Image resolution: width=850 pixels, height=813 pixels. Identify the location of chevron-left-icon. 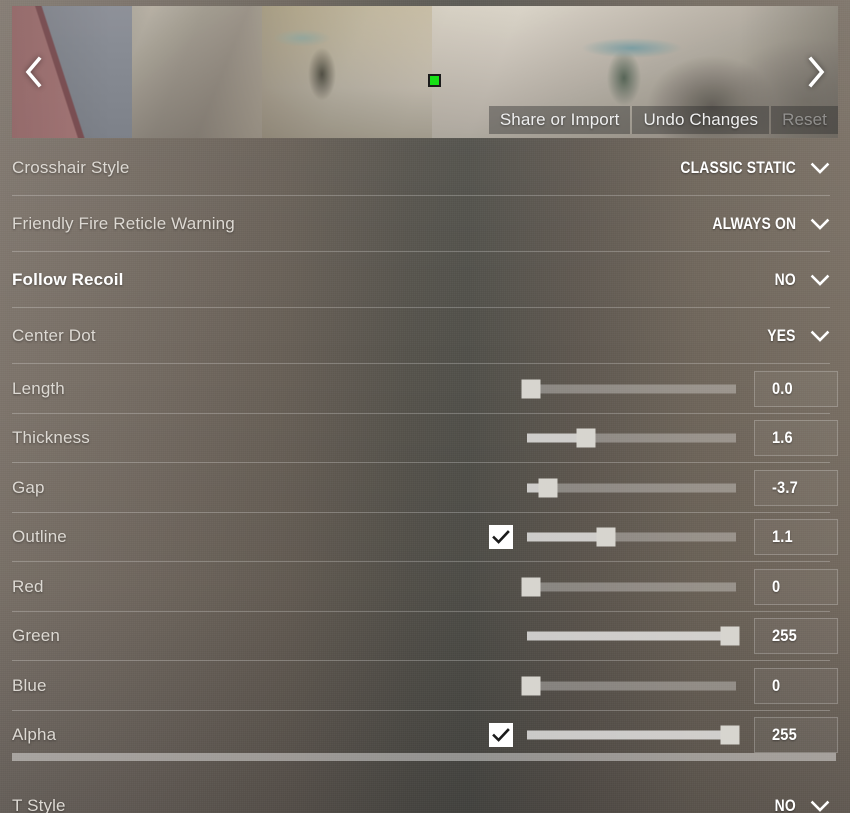
(33, 72).